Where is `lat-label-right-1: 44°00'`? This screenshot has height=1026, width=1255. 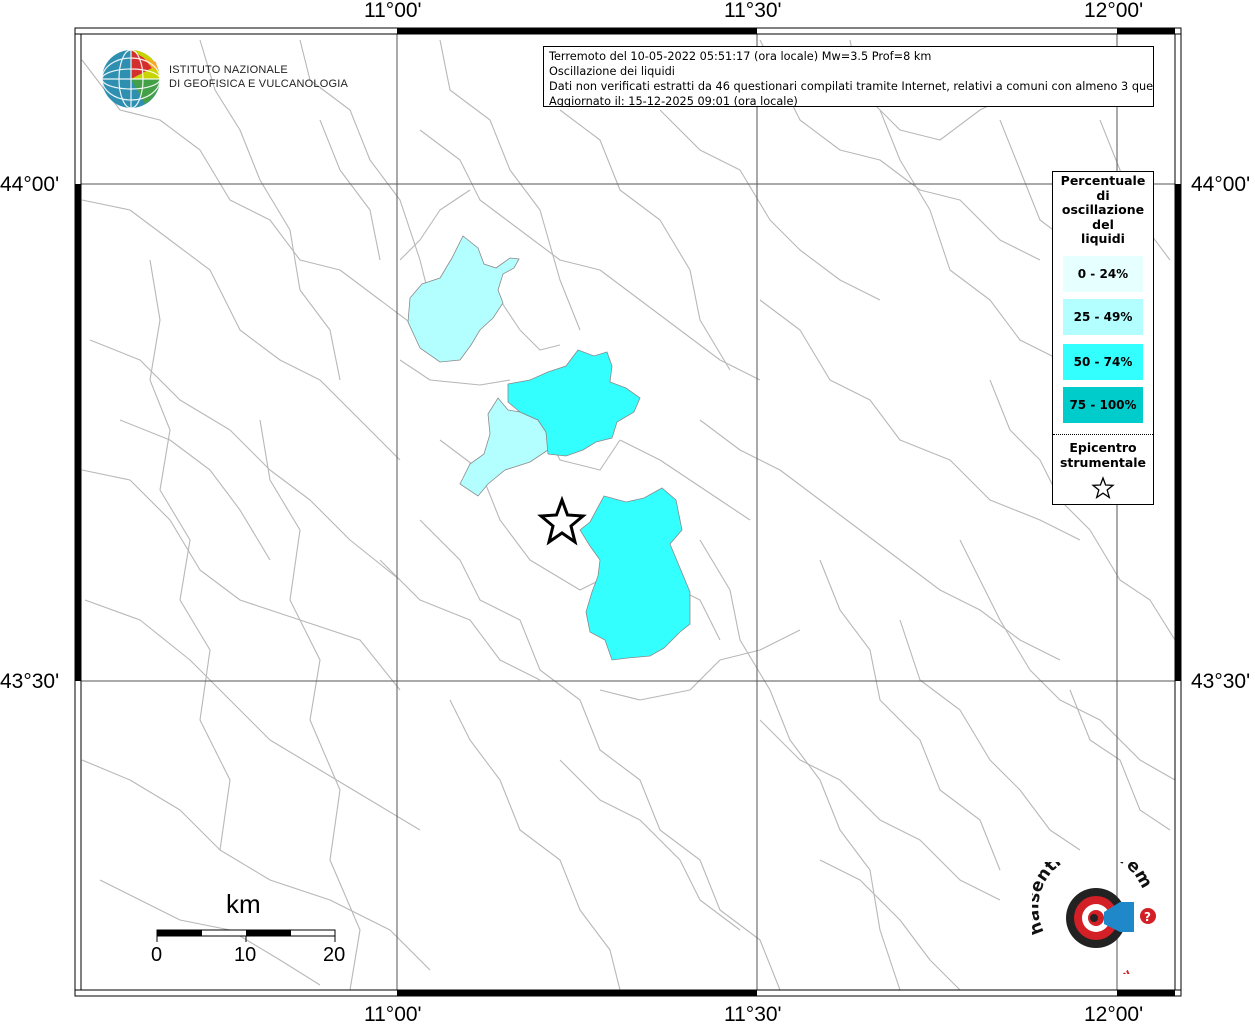 lat-label-right-1: 44°00' is located at coordinates (1221, 184).